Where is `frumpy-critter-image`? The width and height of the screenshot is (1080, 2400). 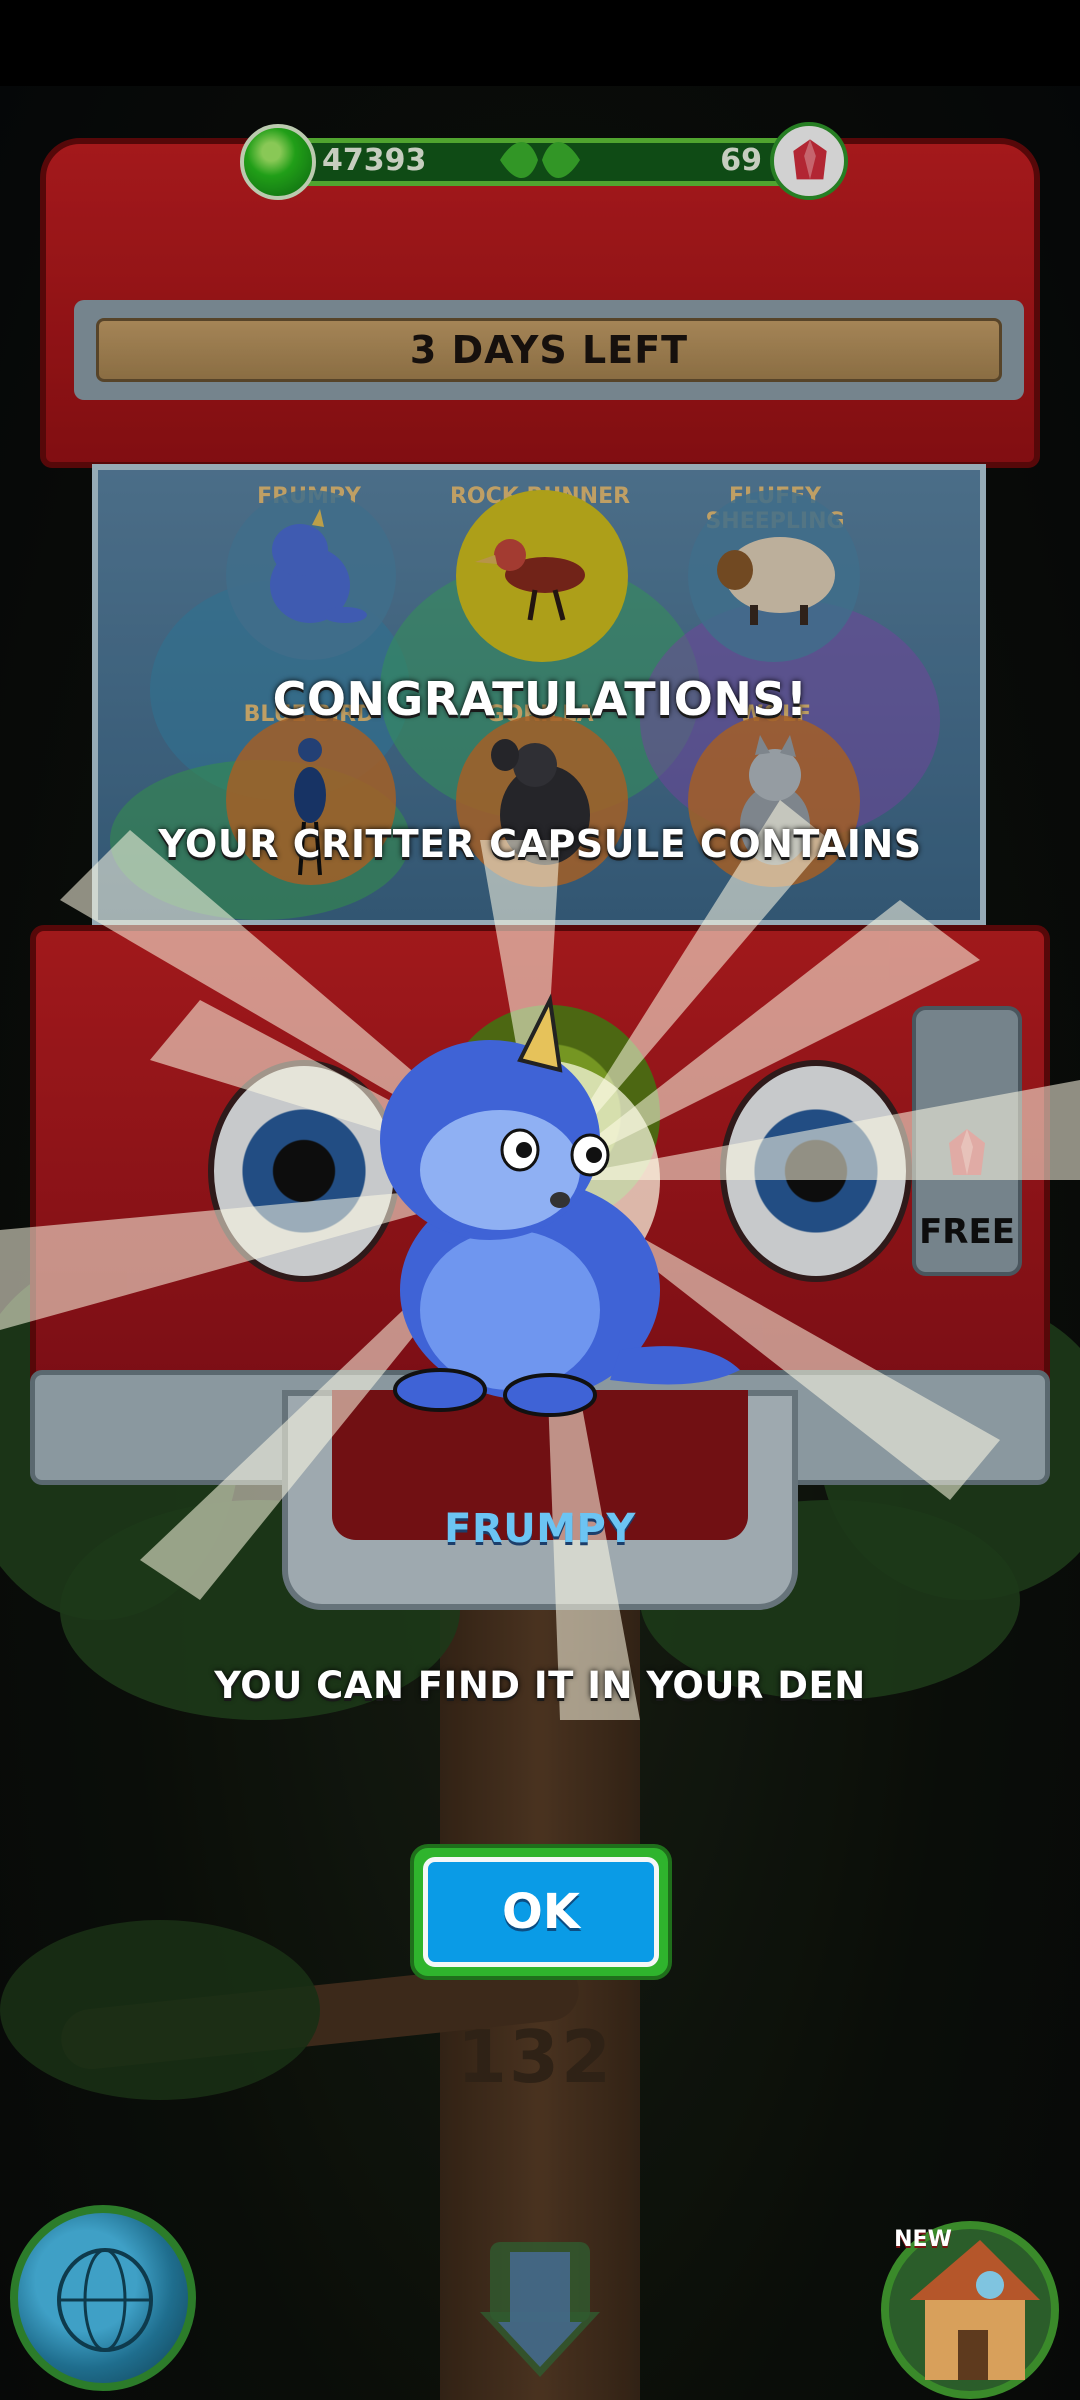 frumpy-critter-image is located at coordinates (560, 1205).